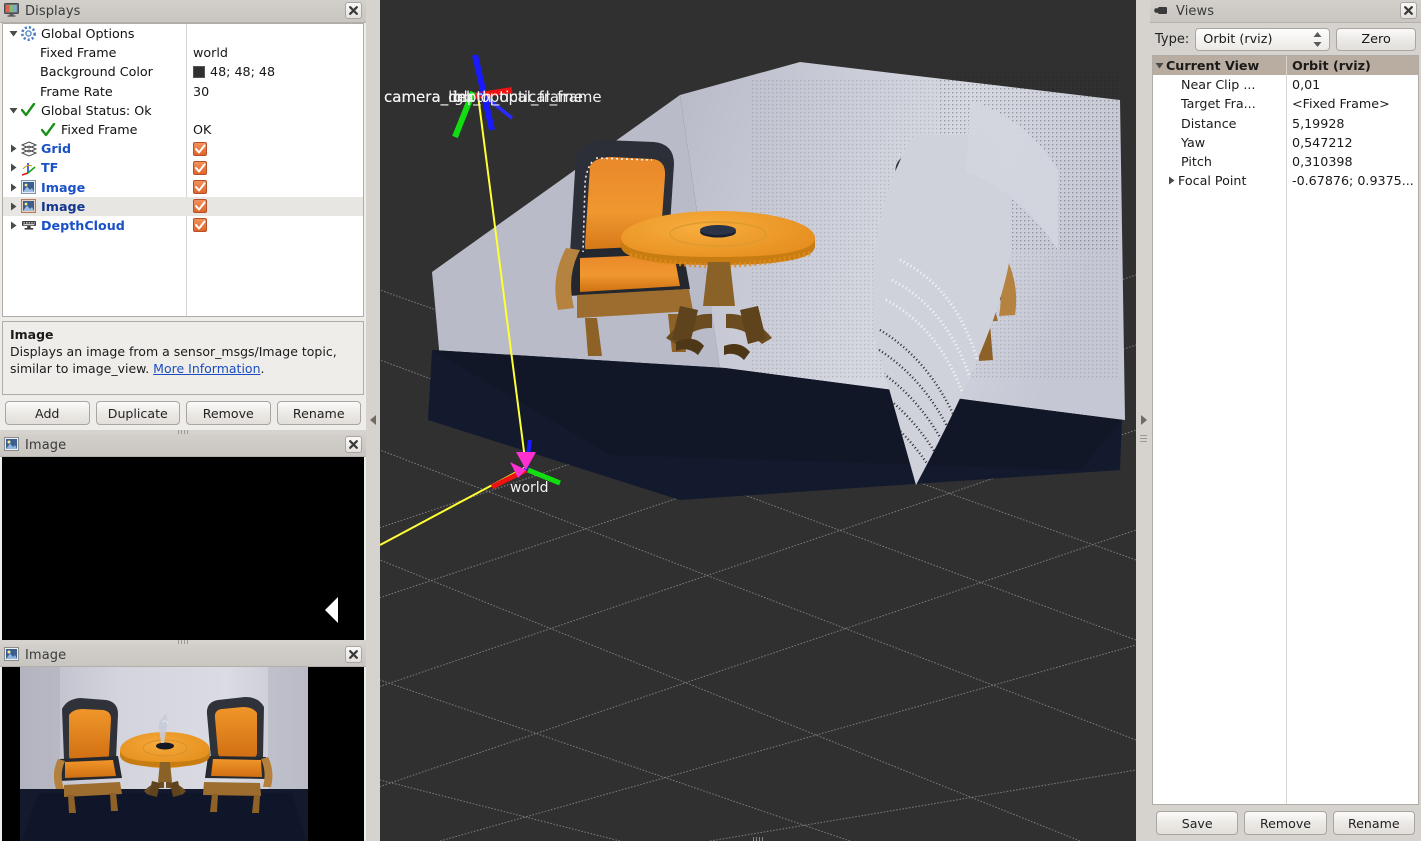 Image resolution: width=1421 pixels, height=841 pixels. I want to click on property-value-text: OK, so click(202, 130).